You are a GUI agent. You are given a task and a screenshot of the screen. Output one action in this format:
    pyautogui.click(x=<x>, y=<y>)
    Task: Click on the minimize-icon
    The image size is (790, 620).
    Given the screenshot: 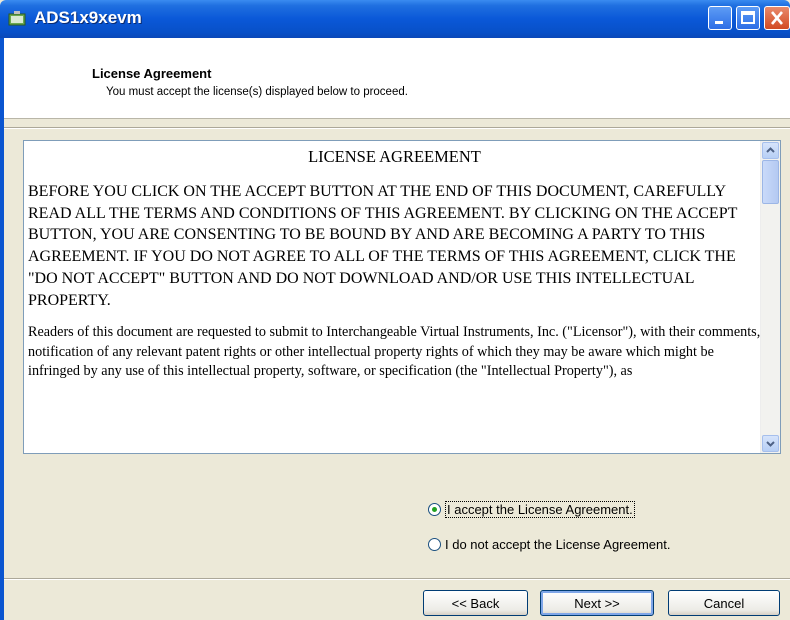 What is the action you would take?
    pyautogui.click(x=719, y=22)
    